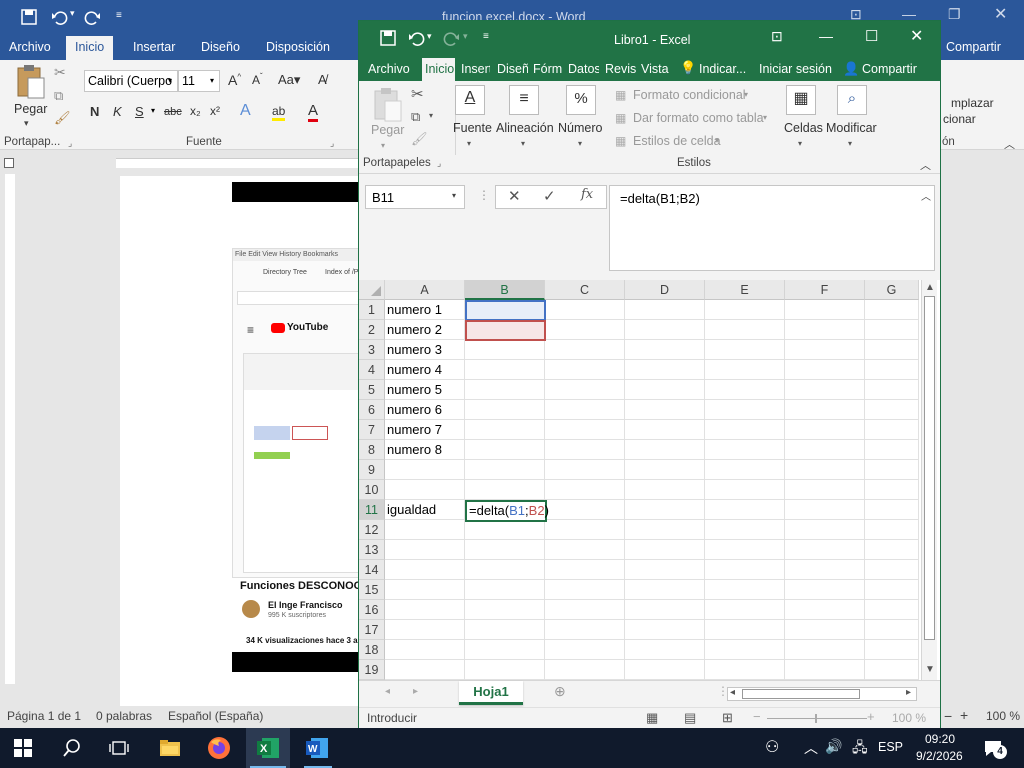 This screenshot has height=768, width=1024. What do you see at coordinates (892, 350) in the screenshot?
I see `cell-g3` at bounding box center [892, 350].